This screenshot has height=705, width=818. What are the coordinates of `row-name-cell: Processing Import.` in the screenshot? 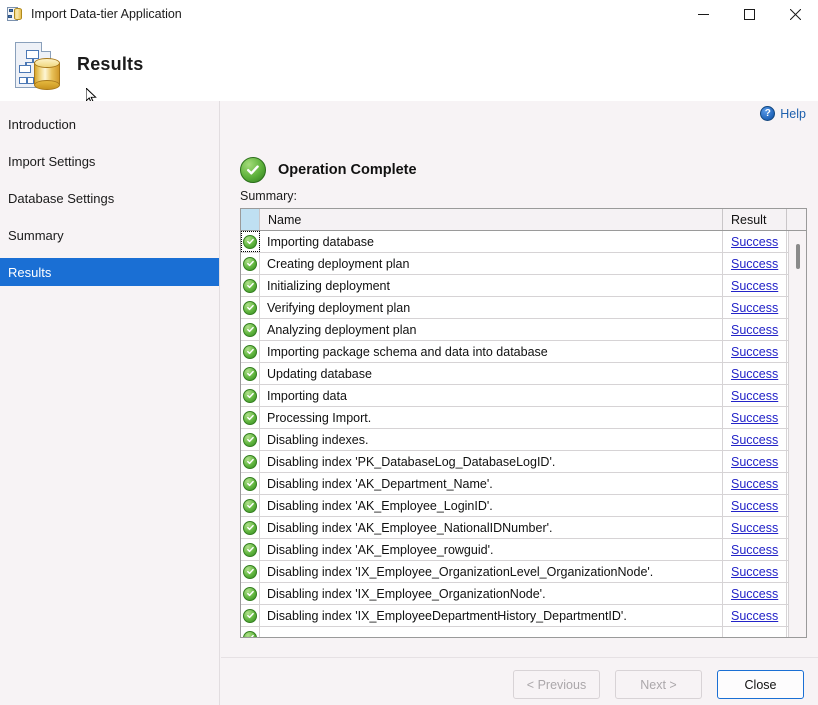 It's located at (491, 417).